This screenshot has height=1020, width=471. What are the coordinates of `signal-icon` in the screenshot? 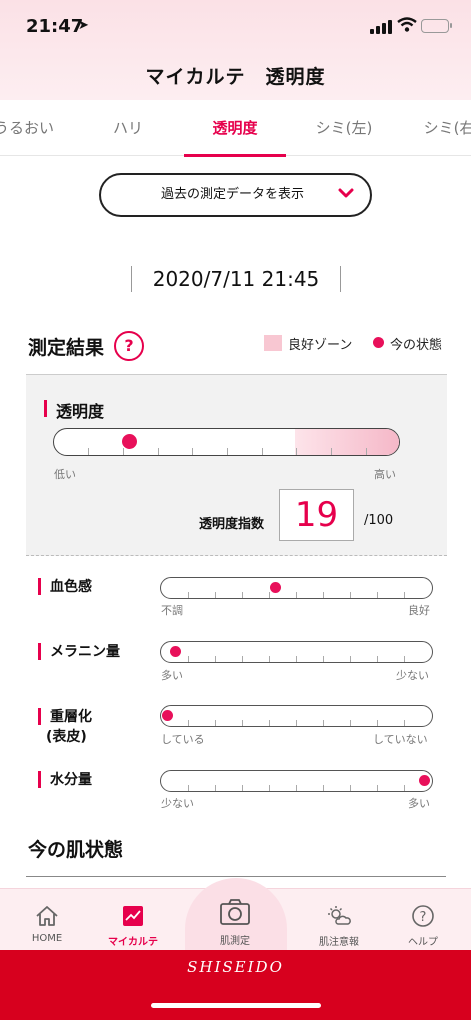 It's located at (381, 27).